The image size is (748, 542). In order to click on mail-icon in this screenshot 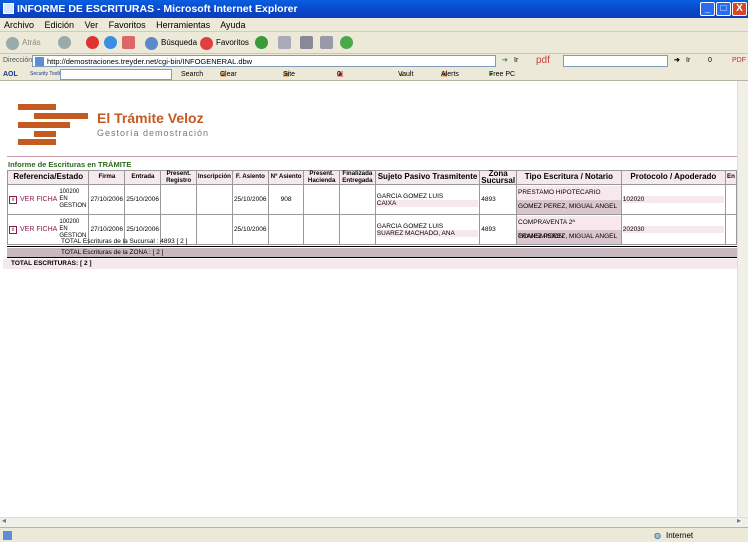, I will do `click(284, 42)`.